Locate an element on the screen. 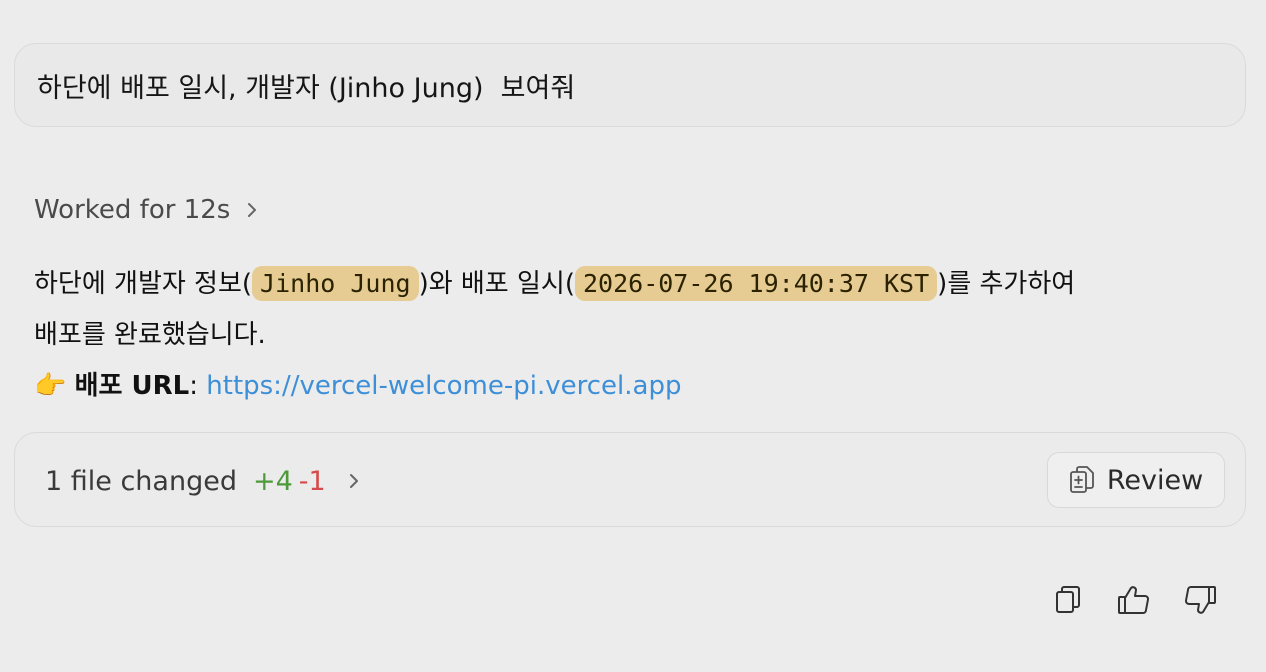 This screenshot has width=1266, height=672. deploy-url-label: 배포 URL is located at coordinates (132, 386).